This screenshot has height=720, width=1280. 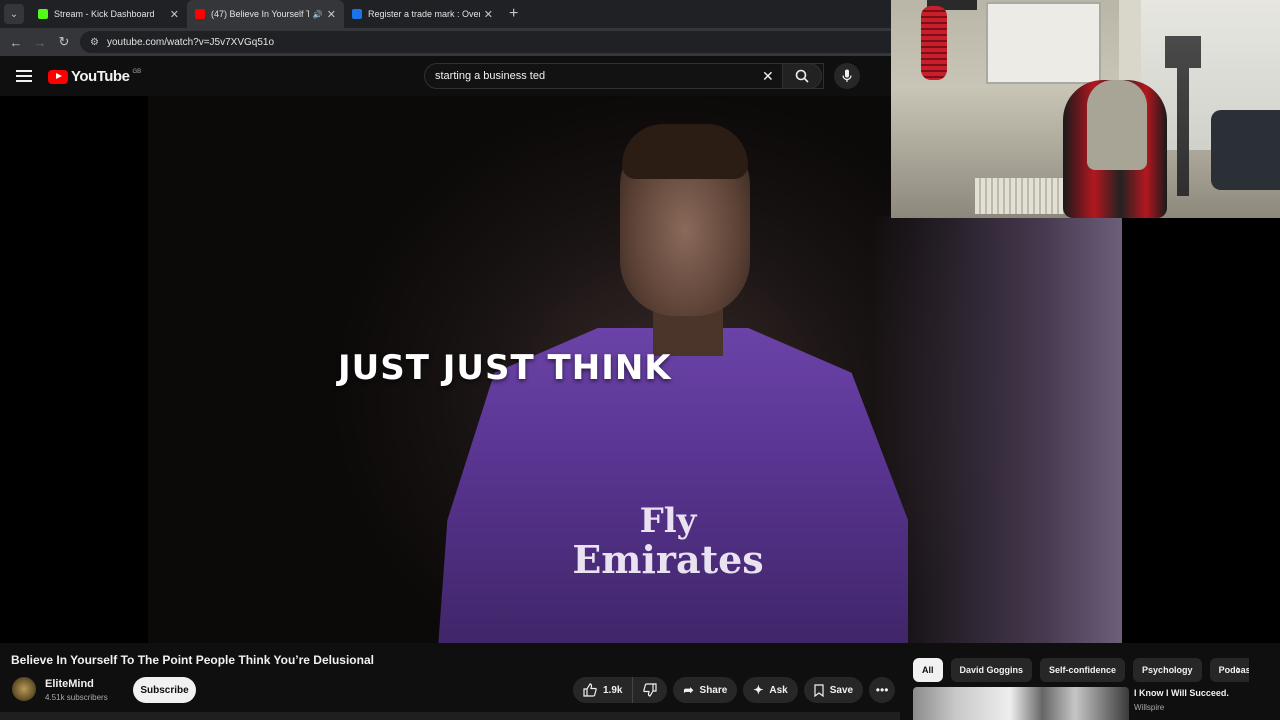 What do you see at coordinates (1020, 196) in the screenshot?
I see `webcam-radiator` at bounding box center [1020, 196].